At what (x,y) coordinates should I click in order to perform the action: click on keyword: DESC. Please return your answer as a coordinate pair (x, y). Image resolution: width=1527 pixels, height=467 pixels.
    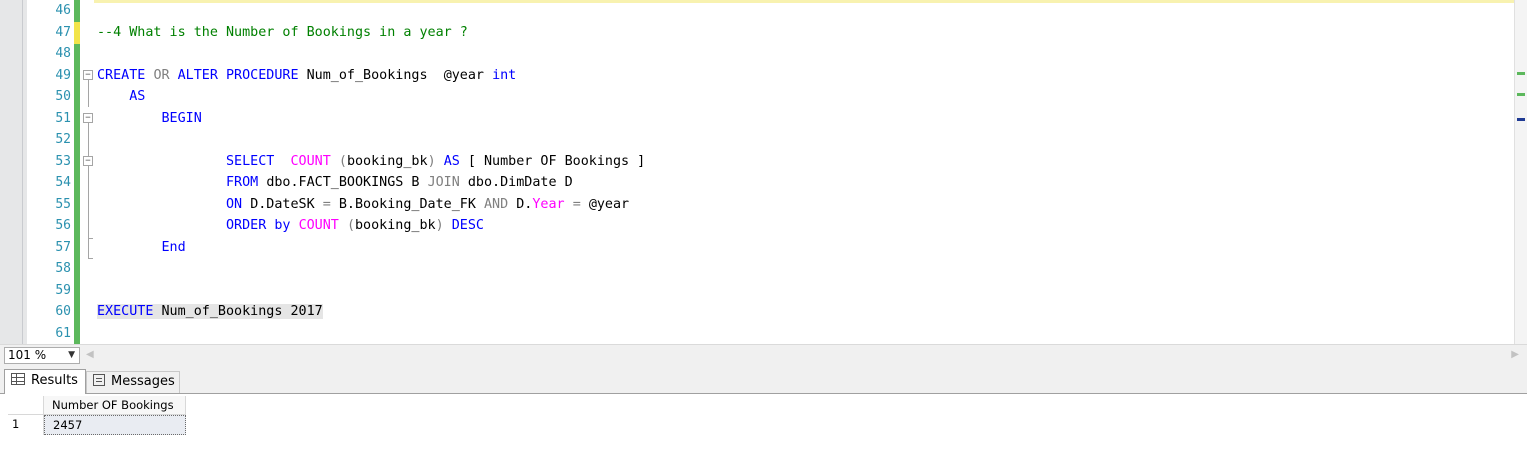
    Looking at the image, I should click on (467, 225).